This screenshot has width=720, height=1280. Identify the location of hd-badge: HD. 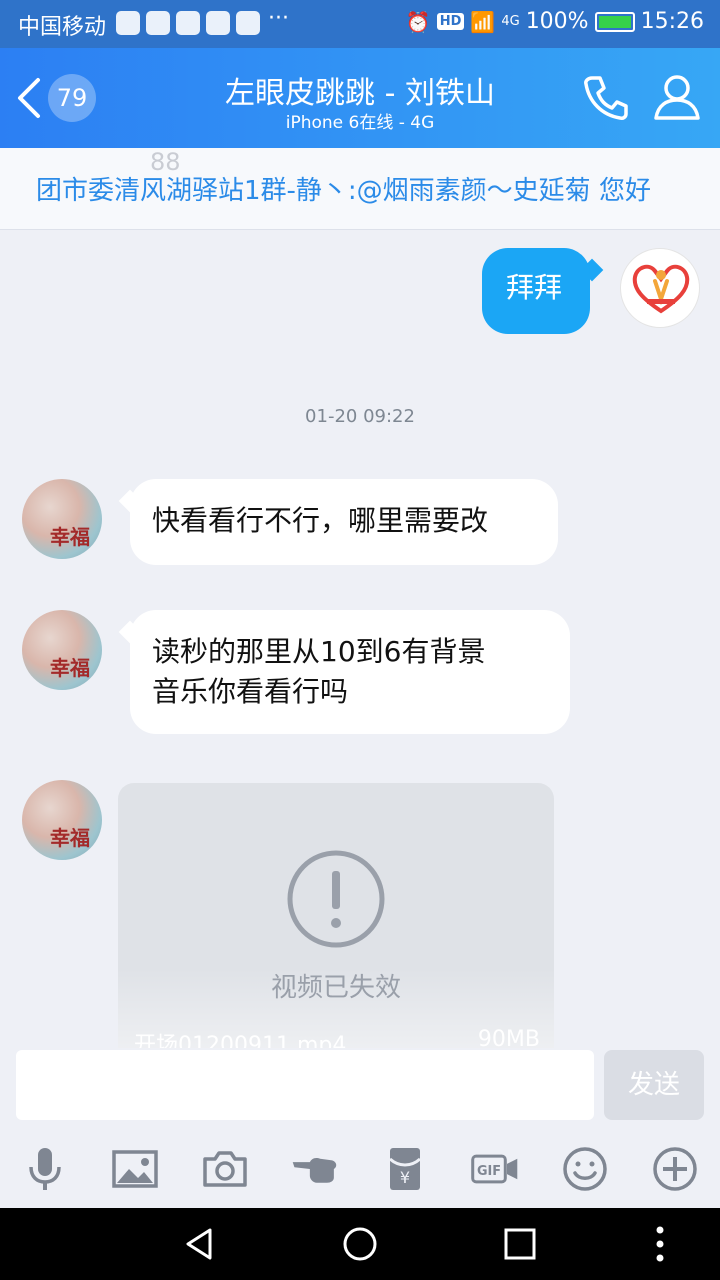
(450, 21).